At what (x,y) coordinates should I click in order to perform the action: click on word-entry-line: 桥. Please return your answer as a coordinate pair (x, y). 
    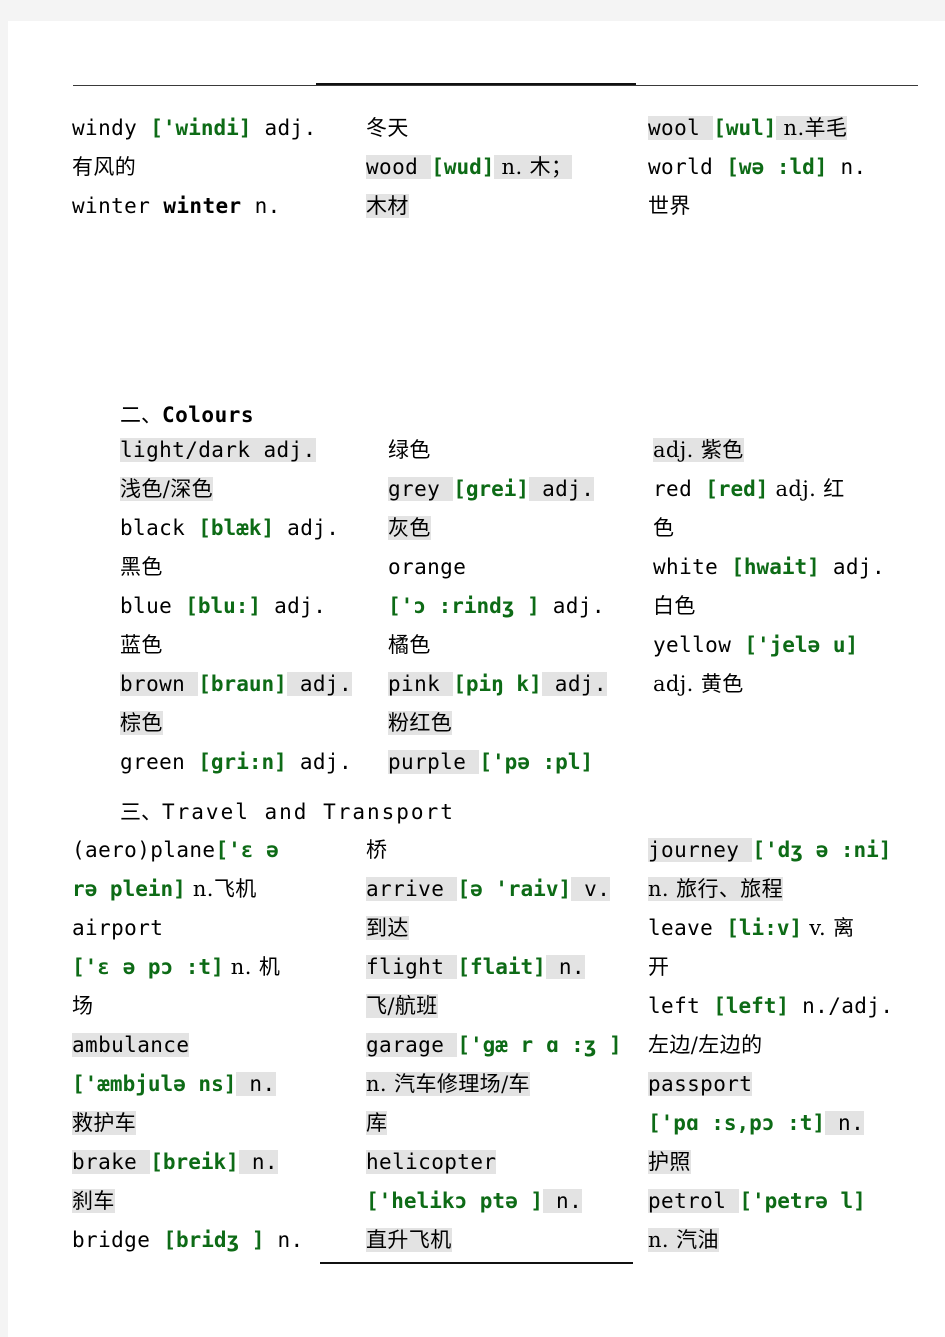
    Looking at the image, I should click on (511, 850).